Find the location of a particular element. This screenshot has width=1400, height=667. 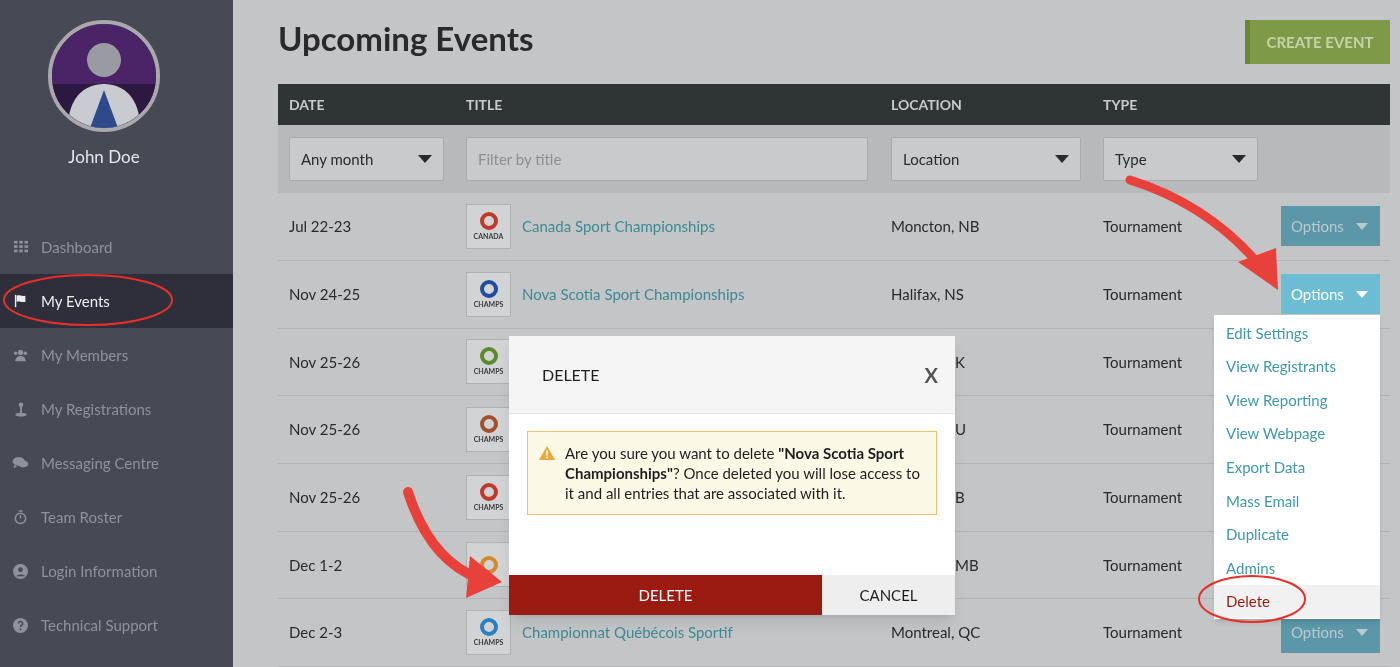

nav-item: Team Roster is located at coordinates (116, 517).